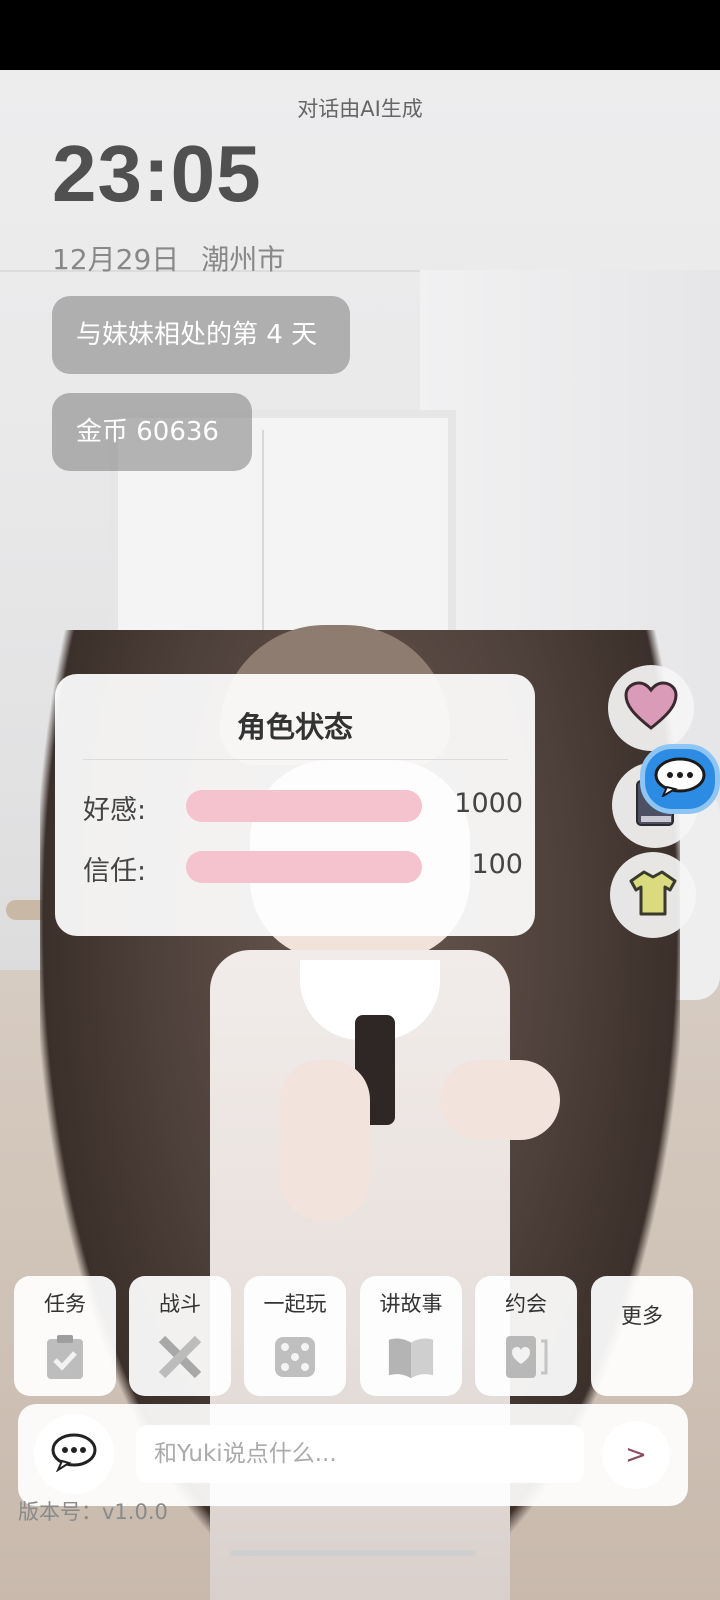  Describe the element at coordinates (411, 1357) in the screenshot. I see `open-book-icon` at that location.